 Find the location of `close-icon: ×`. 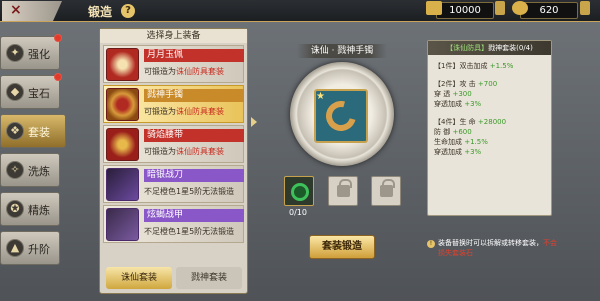

close-icon: × is located at coordinates (16, 10).